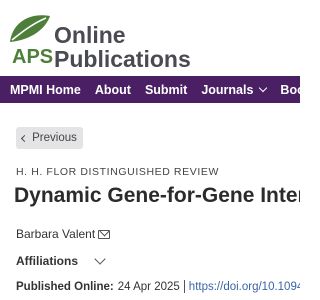 The width and height of the screenshot is (320, 300). What do you see at coordinates (117, 172) in the screenshot?
I see `article-category: H. H. FLOR DISTINGUISHED REVIEW` at bounding box center [117, 172].